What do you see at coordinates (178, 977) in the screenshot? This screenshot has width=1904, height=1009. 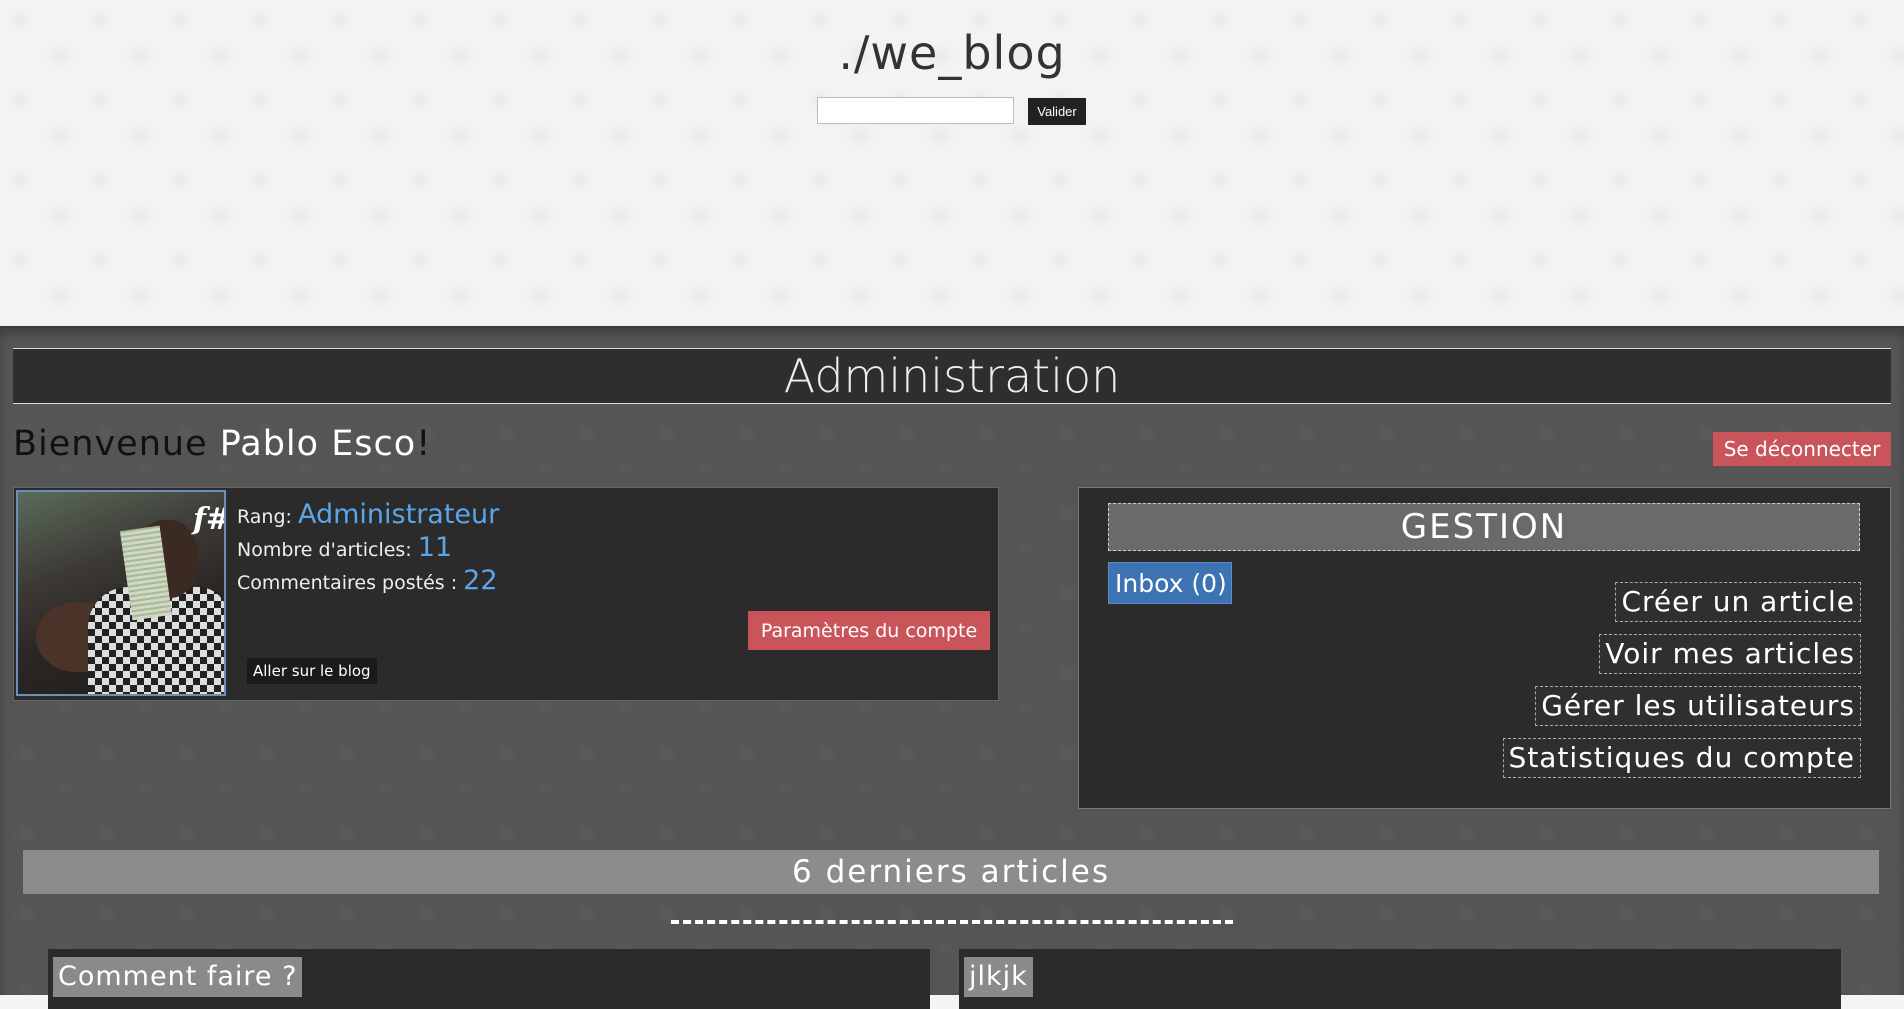 I see `article-title: Comment faire ?` at bounding box center [178, 977].